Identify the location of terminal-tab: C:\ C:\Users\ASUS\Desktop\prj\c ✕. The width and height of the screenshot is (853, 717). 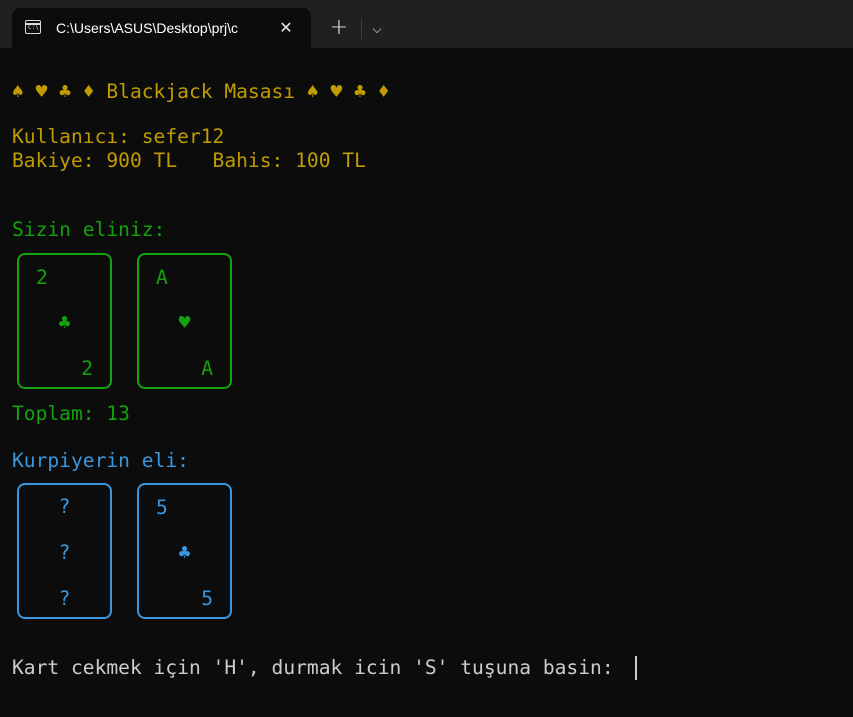
(161, 28).